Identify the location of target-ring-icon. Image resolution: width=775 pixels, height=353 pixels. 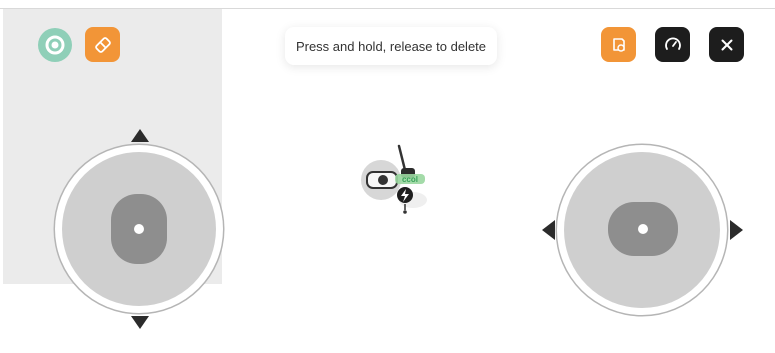
(55, 45).